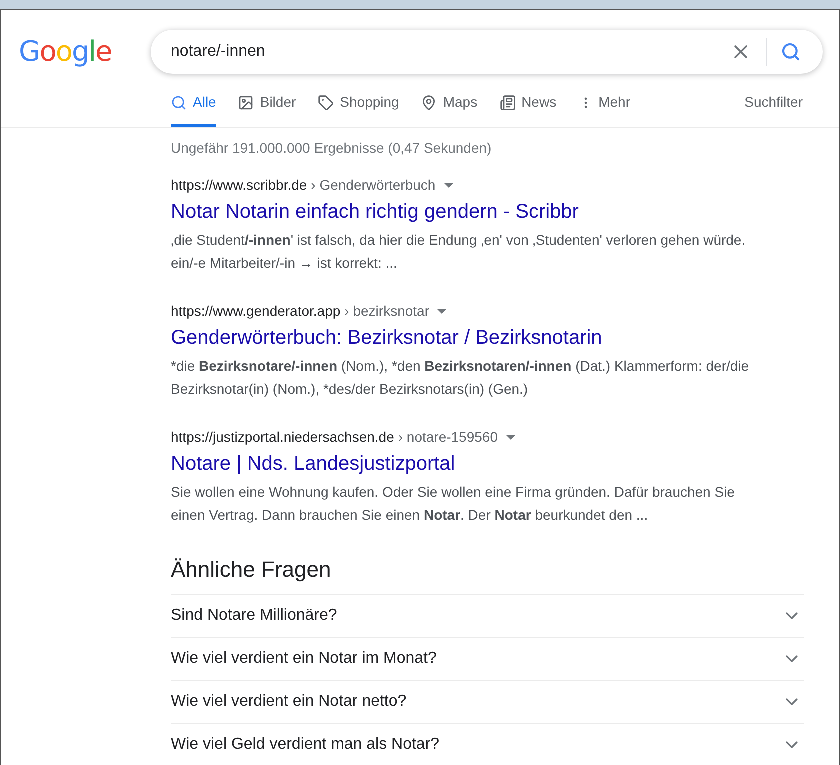 Image resolution: width=840 pixels, height=765 pixels. I want to click on nav-tab: News, so click(528, 106).